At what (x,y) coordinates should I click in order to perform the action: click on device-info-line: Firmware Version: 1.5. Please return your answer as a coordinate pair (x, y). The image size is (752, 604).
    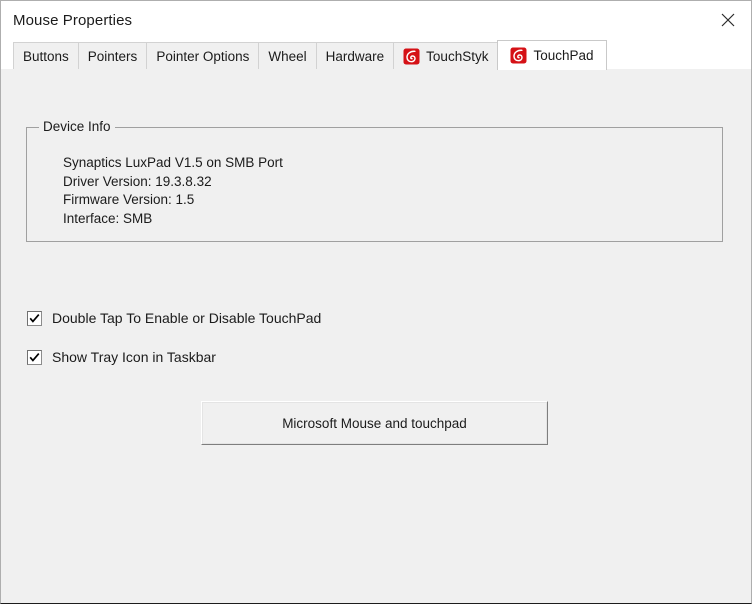
    Looking at the image, I should click on (129, 199).